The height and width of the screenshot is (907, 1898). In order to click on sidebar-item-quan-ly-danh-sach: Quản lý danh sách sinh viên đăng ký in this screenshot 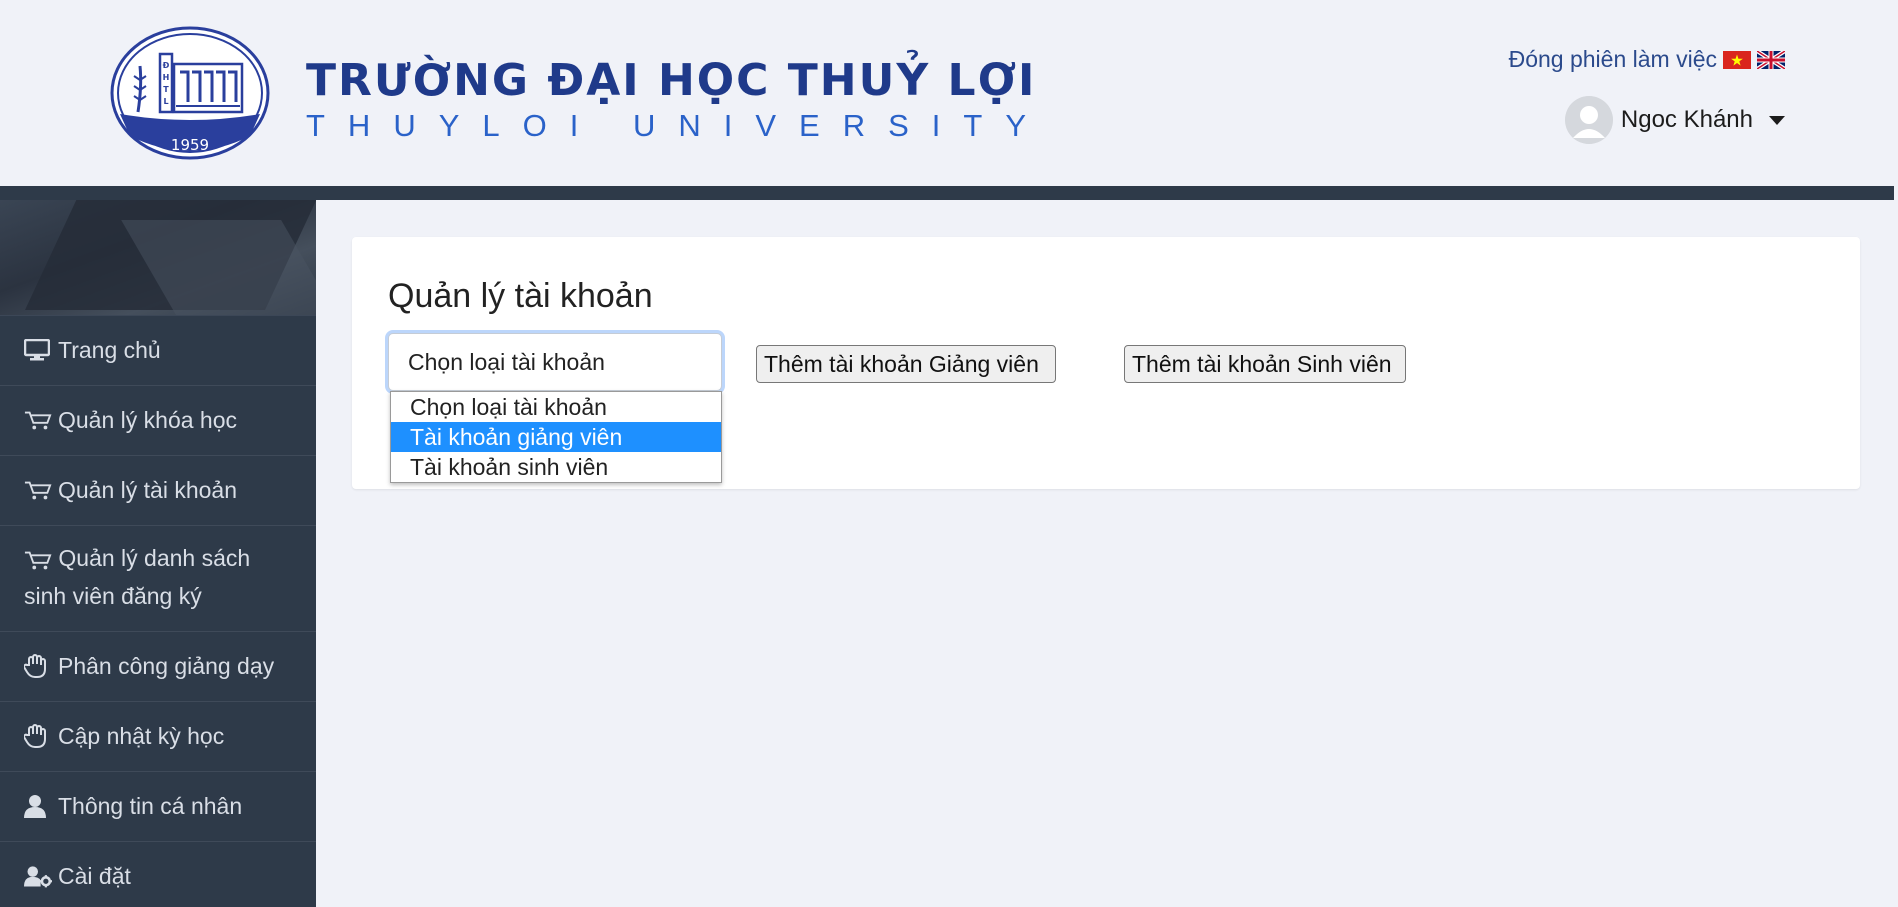, I will do `click(158, 579)`.